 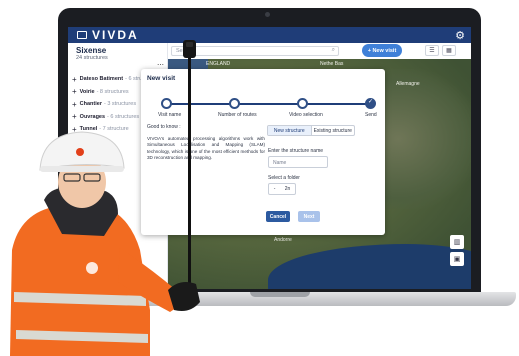 I want to click on modal-title: New visit, so click(x=161, y=78).